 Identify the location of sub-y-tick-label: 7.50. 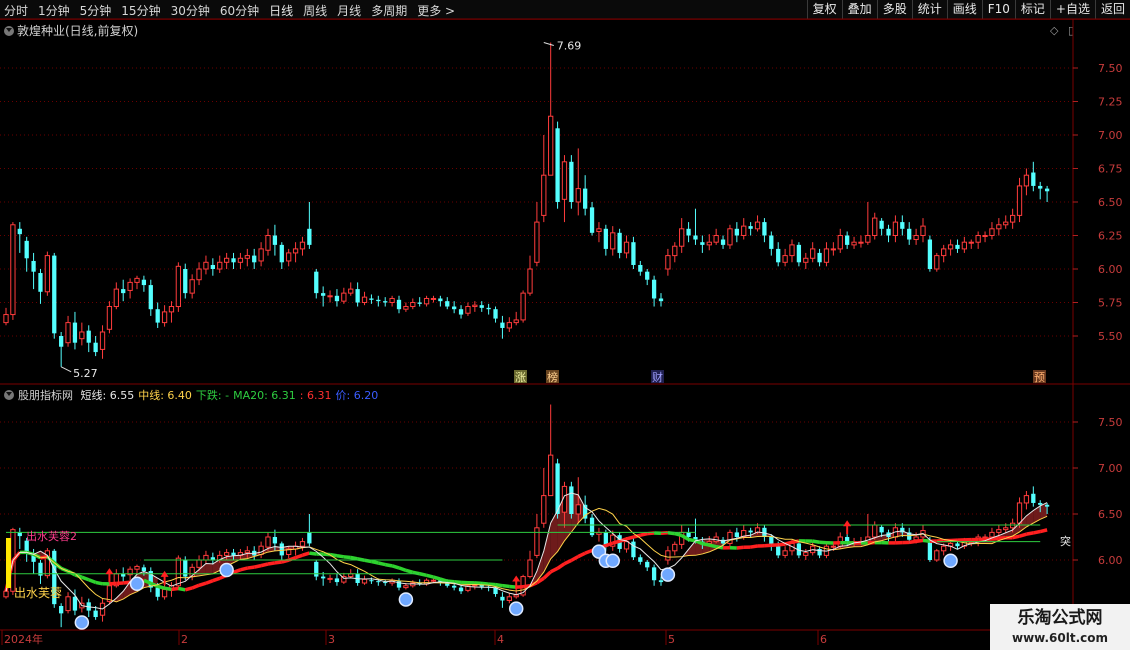
(1110, 422).